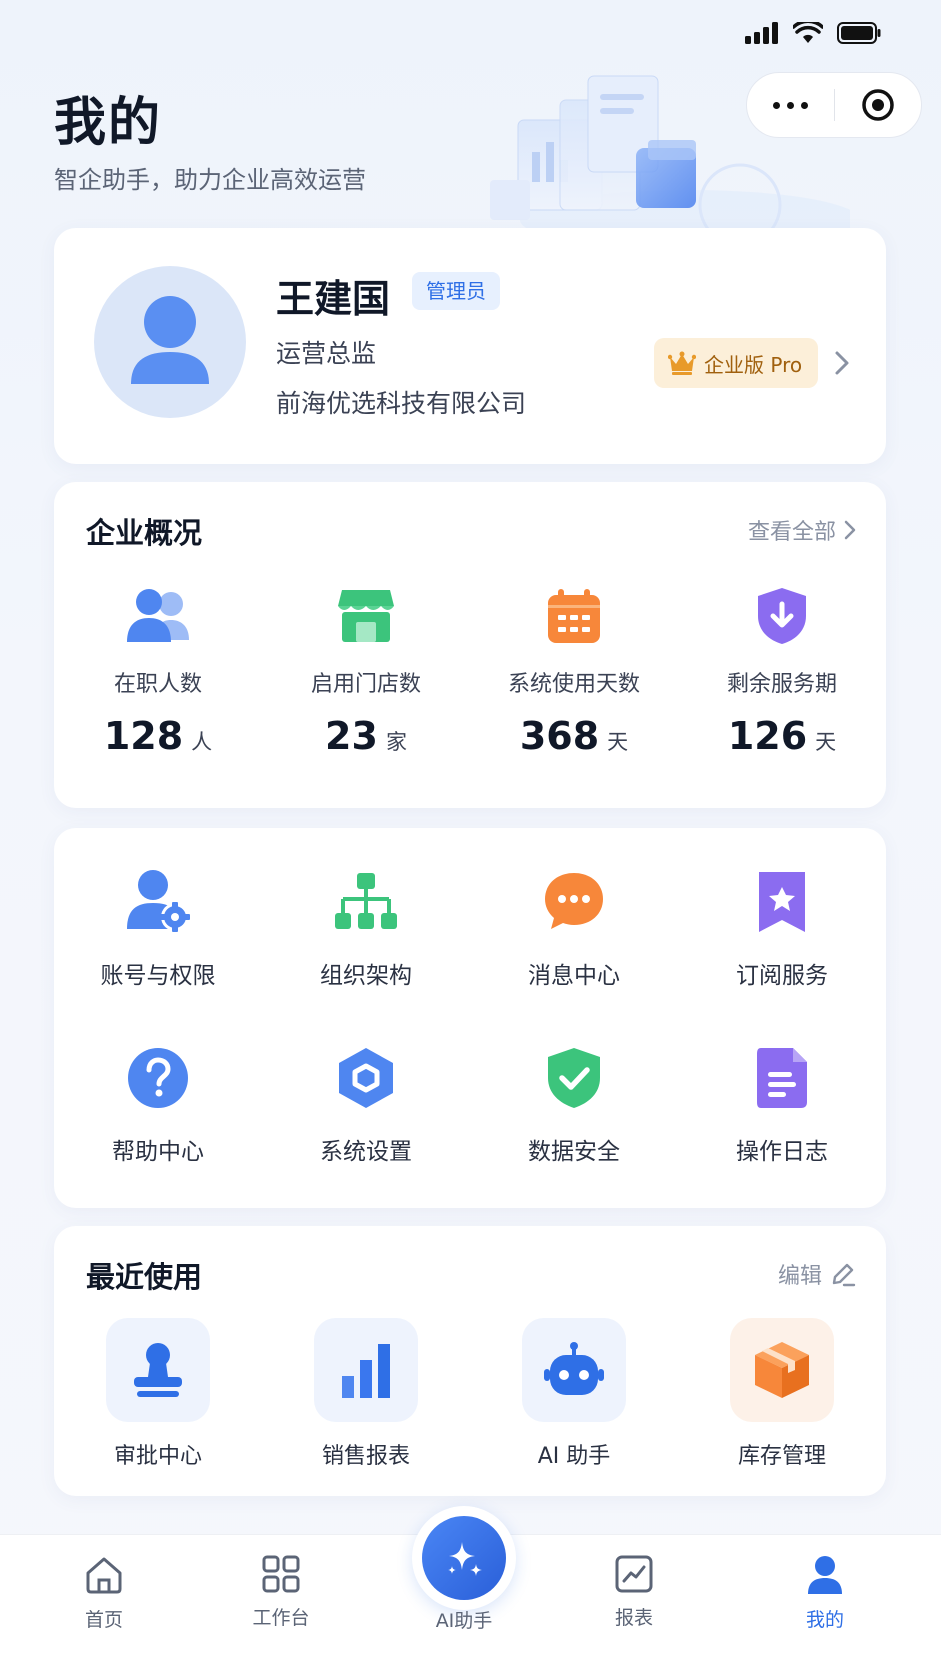 This screenshot has width=941, height=1672. What do you see at coordinates (782, 616) in the screenshot?
I see `shield-download-icon` at bounding box center [782, 616].